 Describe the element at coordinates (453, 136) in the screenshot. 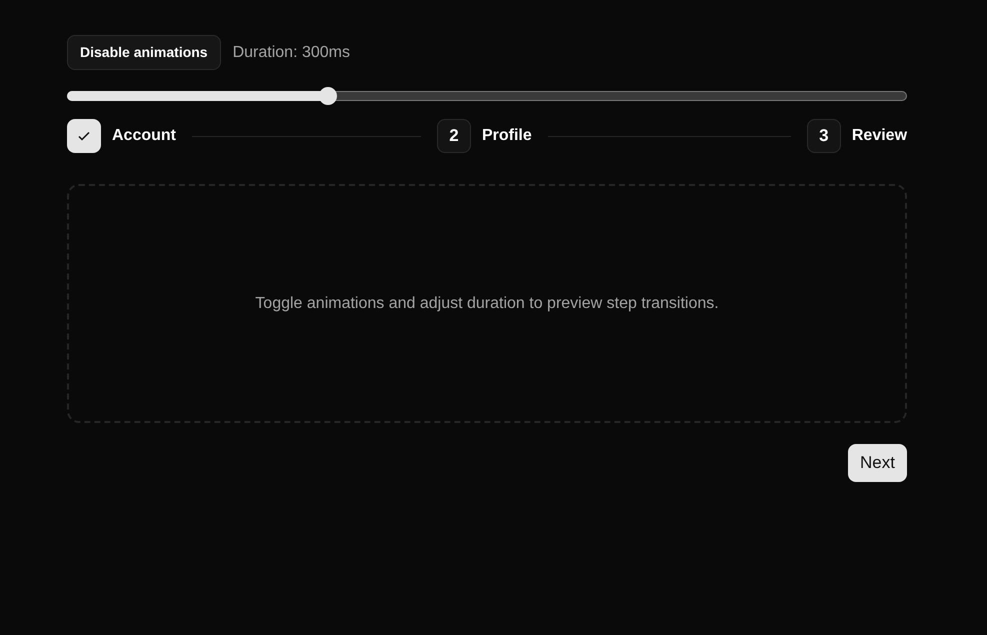

I see `step-number: 2` at that location.